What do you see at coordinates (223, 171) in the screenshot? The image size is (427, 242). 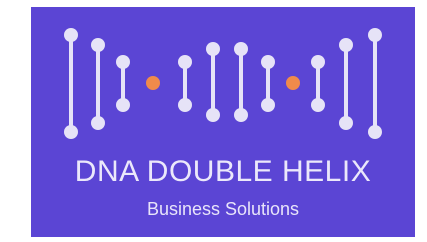 I see `brand-title: DNA DOUBLE HELIX` at bounding box center [223, 171].